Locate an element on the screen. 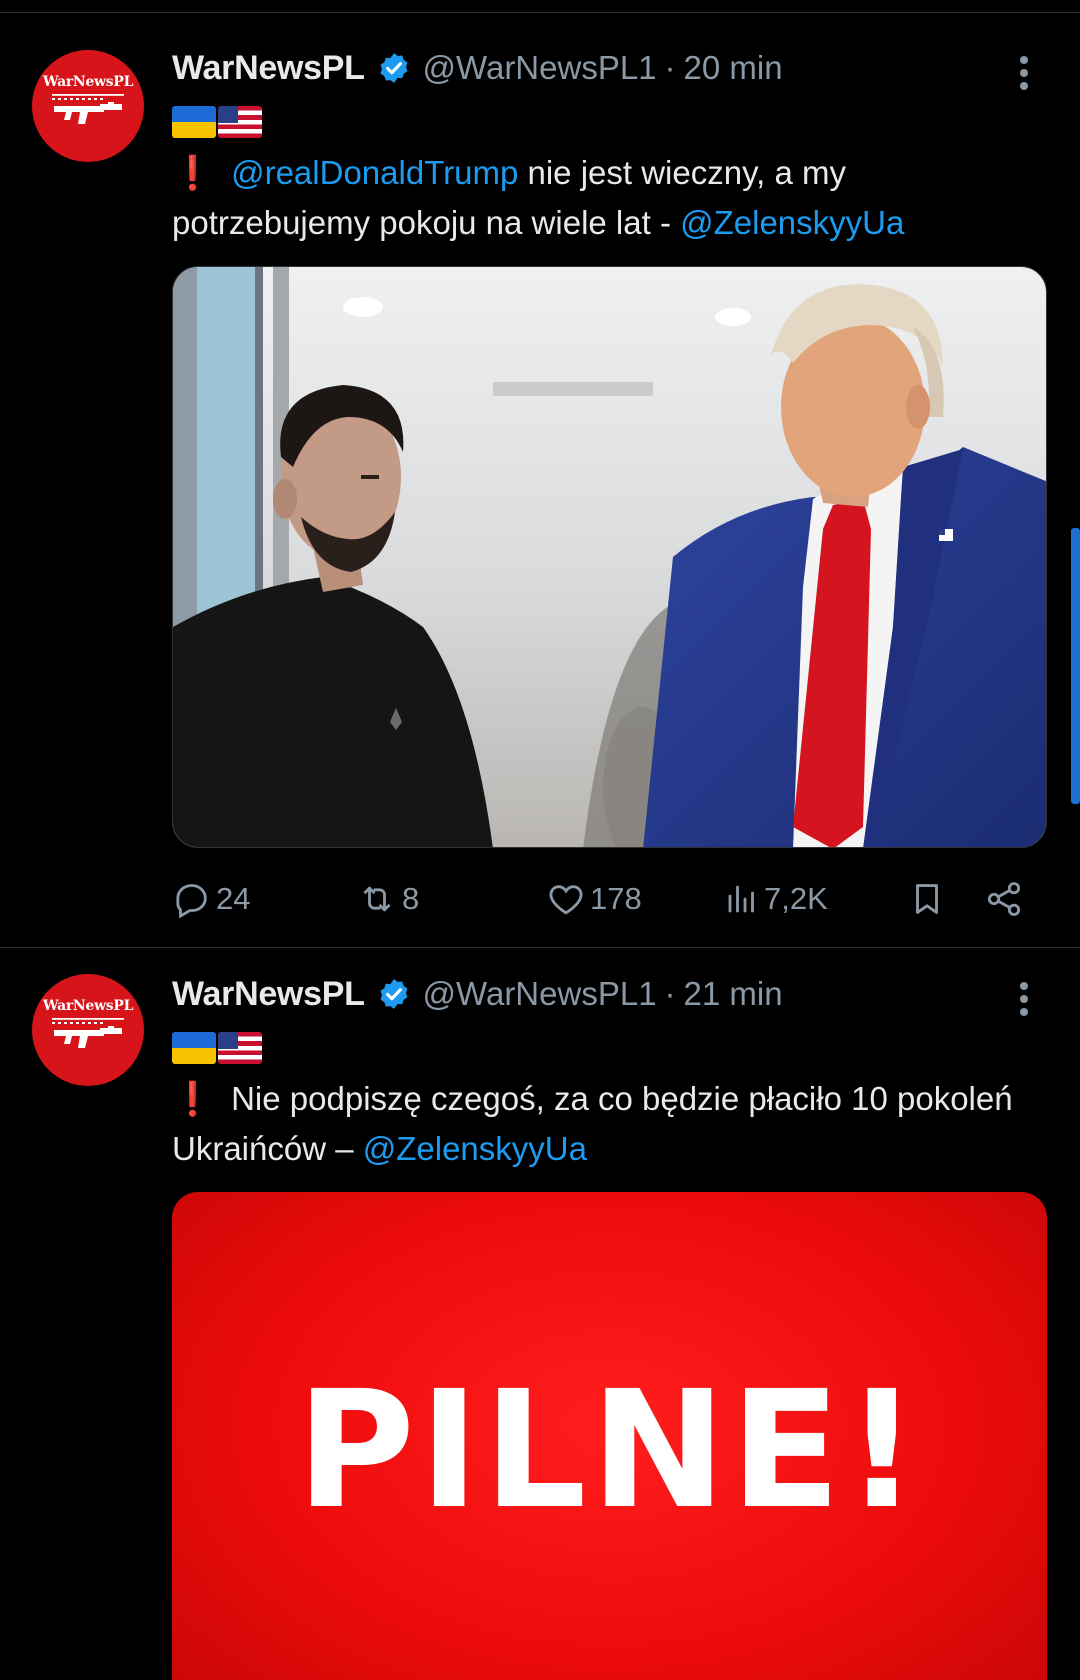  bookmark-button is located at coordinates (927, 899).